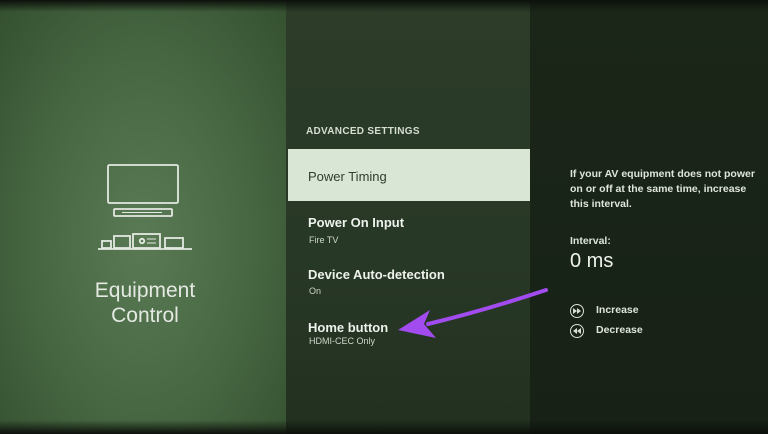 Image resolution: width=768 pixels, height=434 pixels. I want to click on menu-item-power-on-input: Power On Input Fire TV, so click(409, 232).